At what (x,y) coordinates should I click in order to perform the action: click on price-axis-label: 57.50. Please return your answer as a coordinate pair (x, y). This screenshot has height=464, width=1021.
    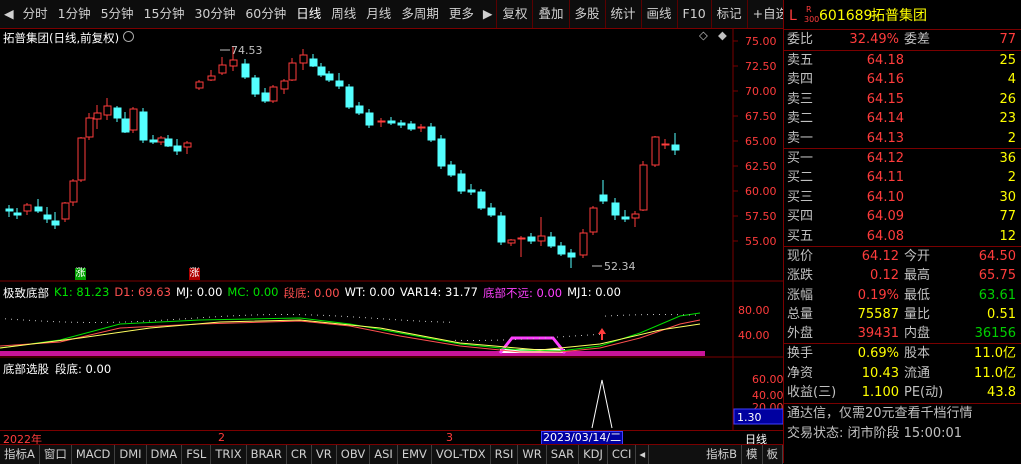
    Looking at the image, I should click on (761, 216).